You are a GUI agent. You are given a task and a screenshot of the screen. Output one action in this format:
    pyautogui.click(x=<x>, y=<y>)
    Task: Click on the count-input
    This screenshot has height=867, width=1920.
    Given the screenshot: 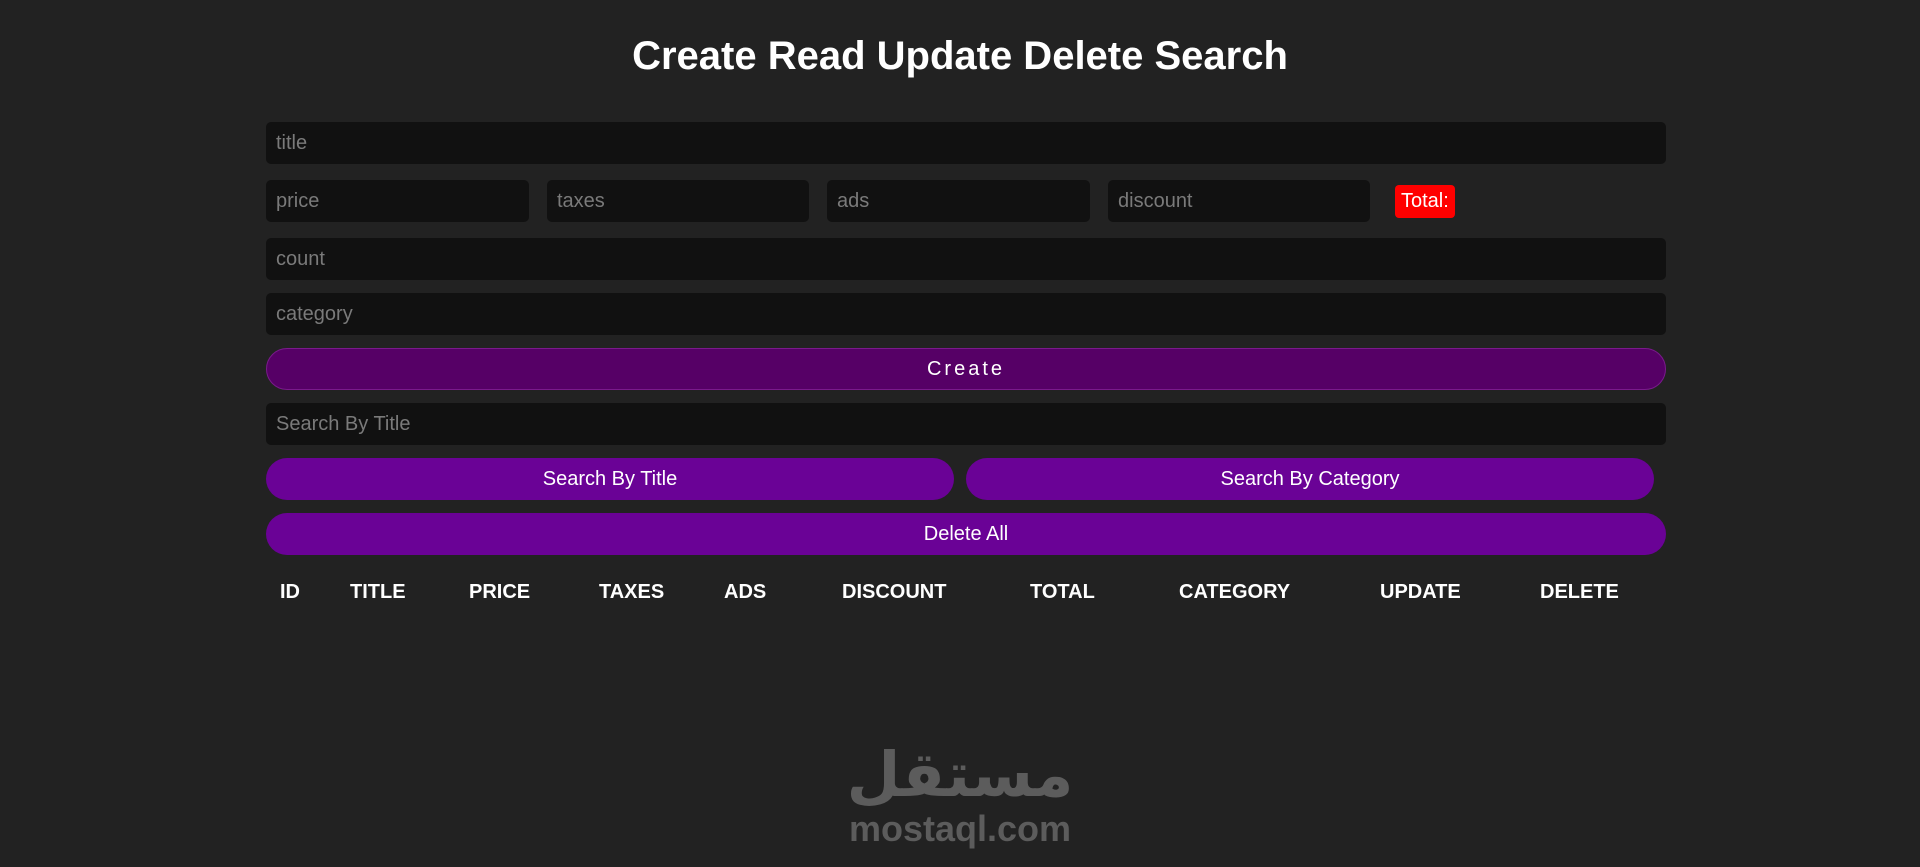 What is the action you would take?
    pyautogui.click(x=966, y=259)
    